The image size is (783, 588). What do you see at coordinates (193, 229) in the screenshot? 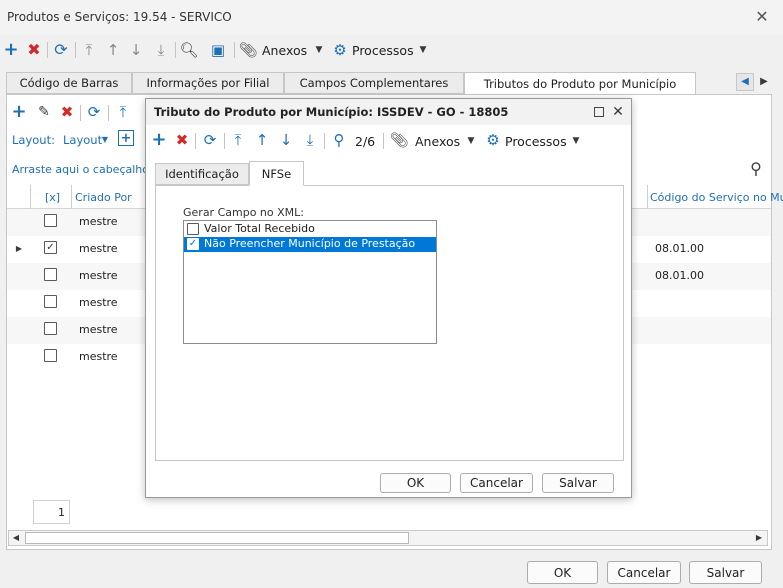
I see `option-checkbox` at bounding box center [193, 229].